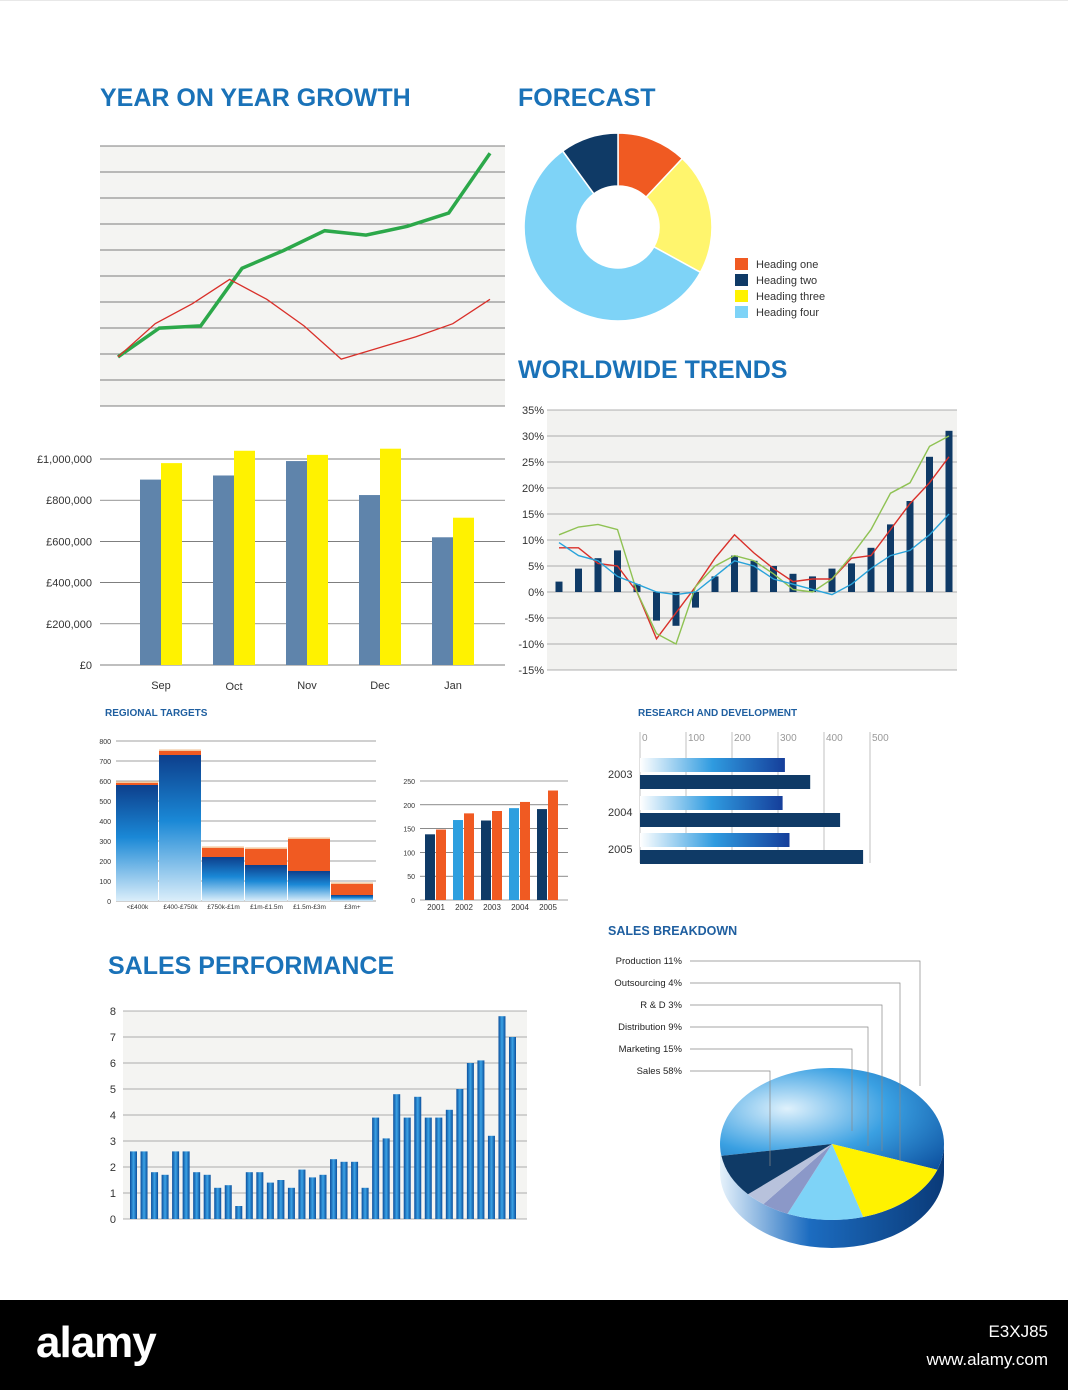 The width and height of the screenshot is (1068, 1390). What do you see at coordinates (113, 1038) in the screenshot?
I see `sales-ytick: 7` at bounding box center [113, 1038].